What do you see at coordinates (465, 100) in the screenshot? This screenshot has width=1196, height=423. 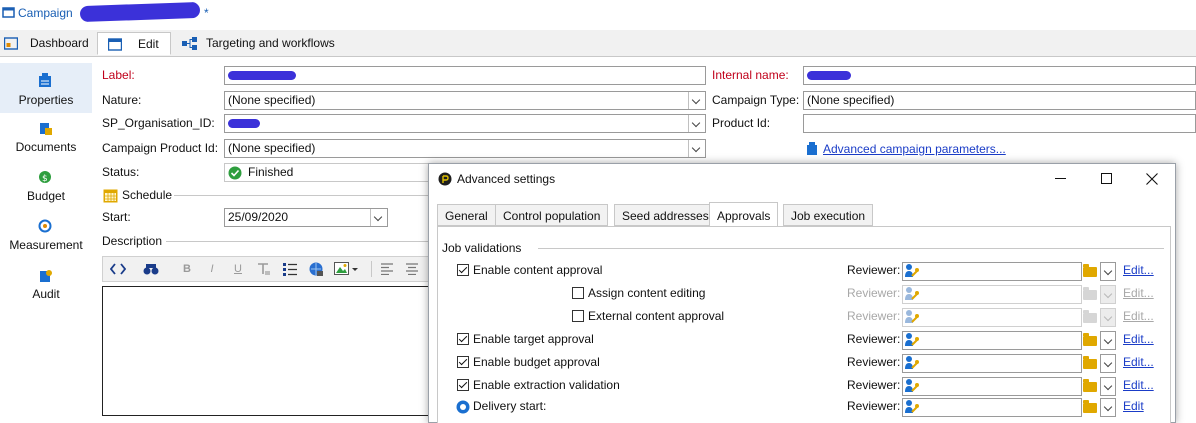 I see `nature-select: (None specified)` at bounding box center [465, 100].